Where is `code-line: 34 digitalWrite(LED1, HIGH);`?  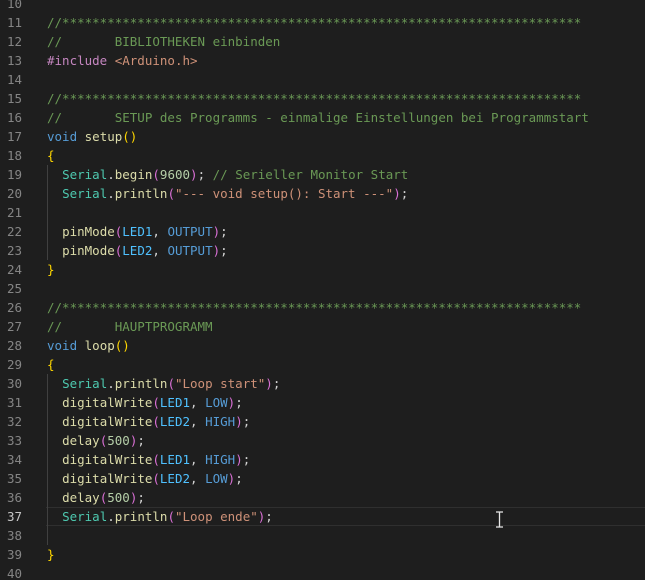 code-line: 34 digitalWrite(LED1, HIGH); is located at coordinates (322, 459).